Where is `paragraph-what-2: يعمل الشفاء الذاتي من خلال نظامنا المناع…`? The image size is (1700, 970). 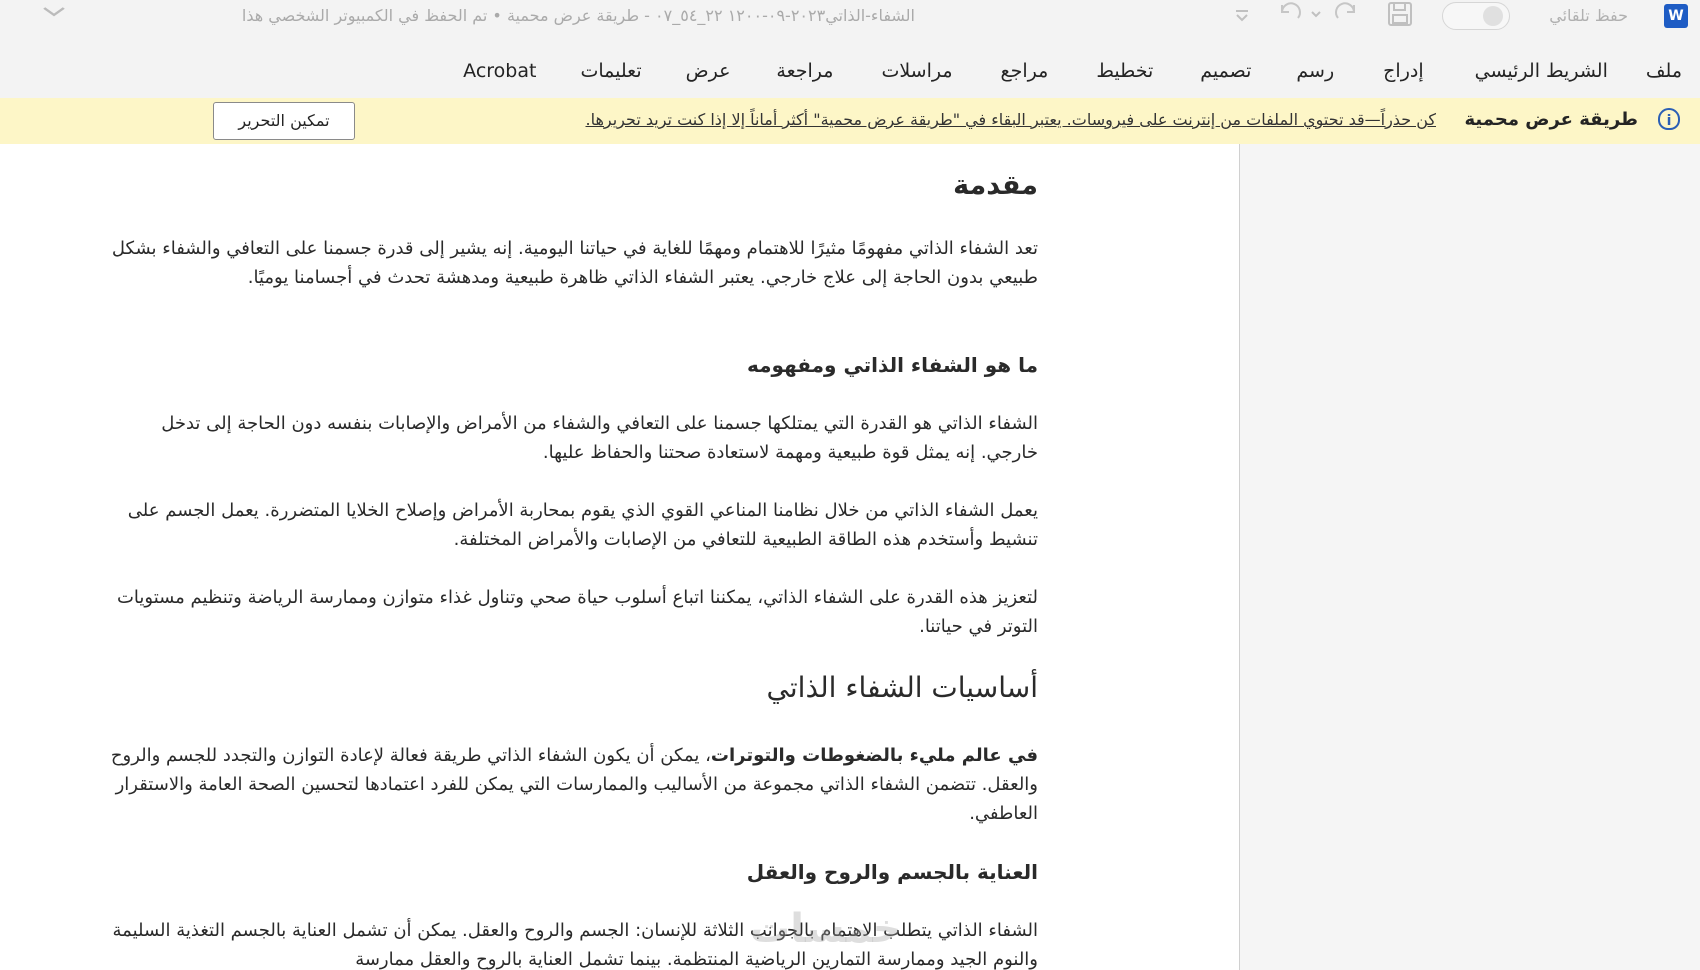
paragraph-what-2: يعمل الشفاء الذاتي من خلال نظامنا المناع… is located at coordinates (582, 525).